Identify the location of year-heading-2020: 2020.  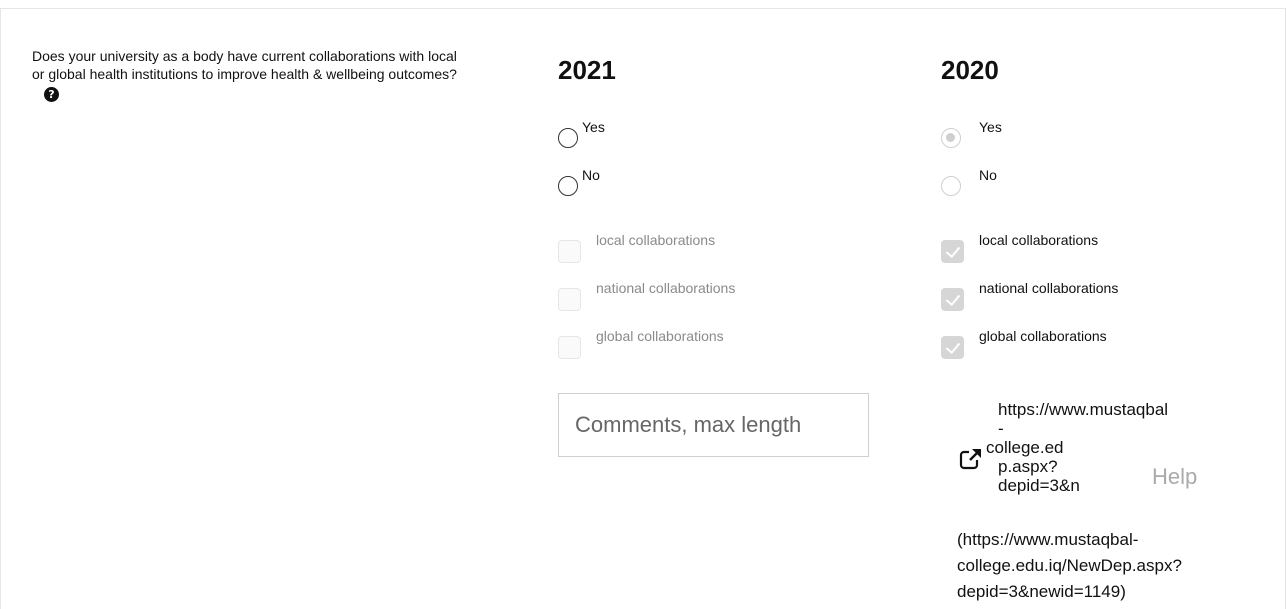
(970, 70).